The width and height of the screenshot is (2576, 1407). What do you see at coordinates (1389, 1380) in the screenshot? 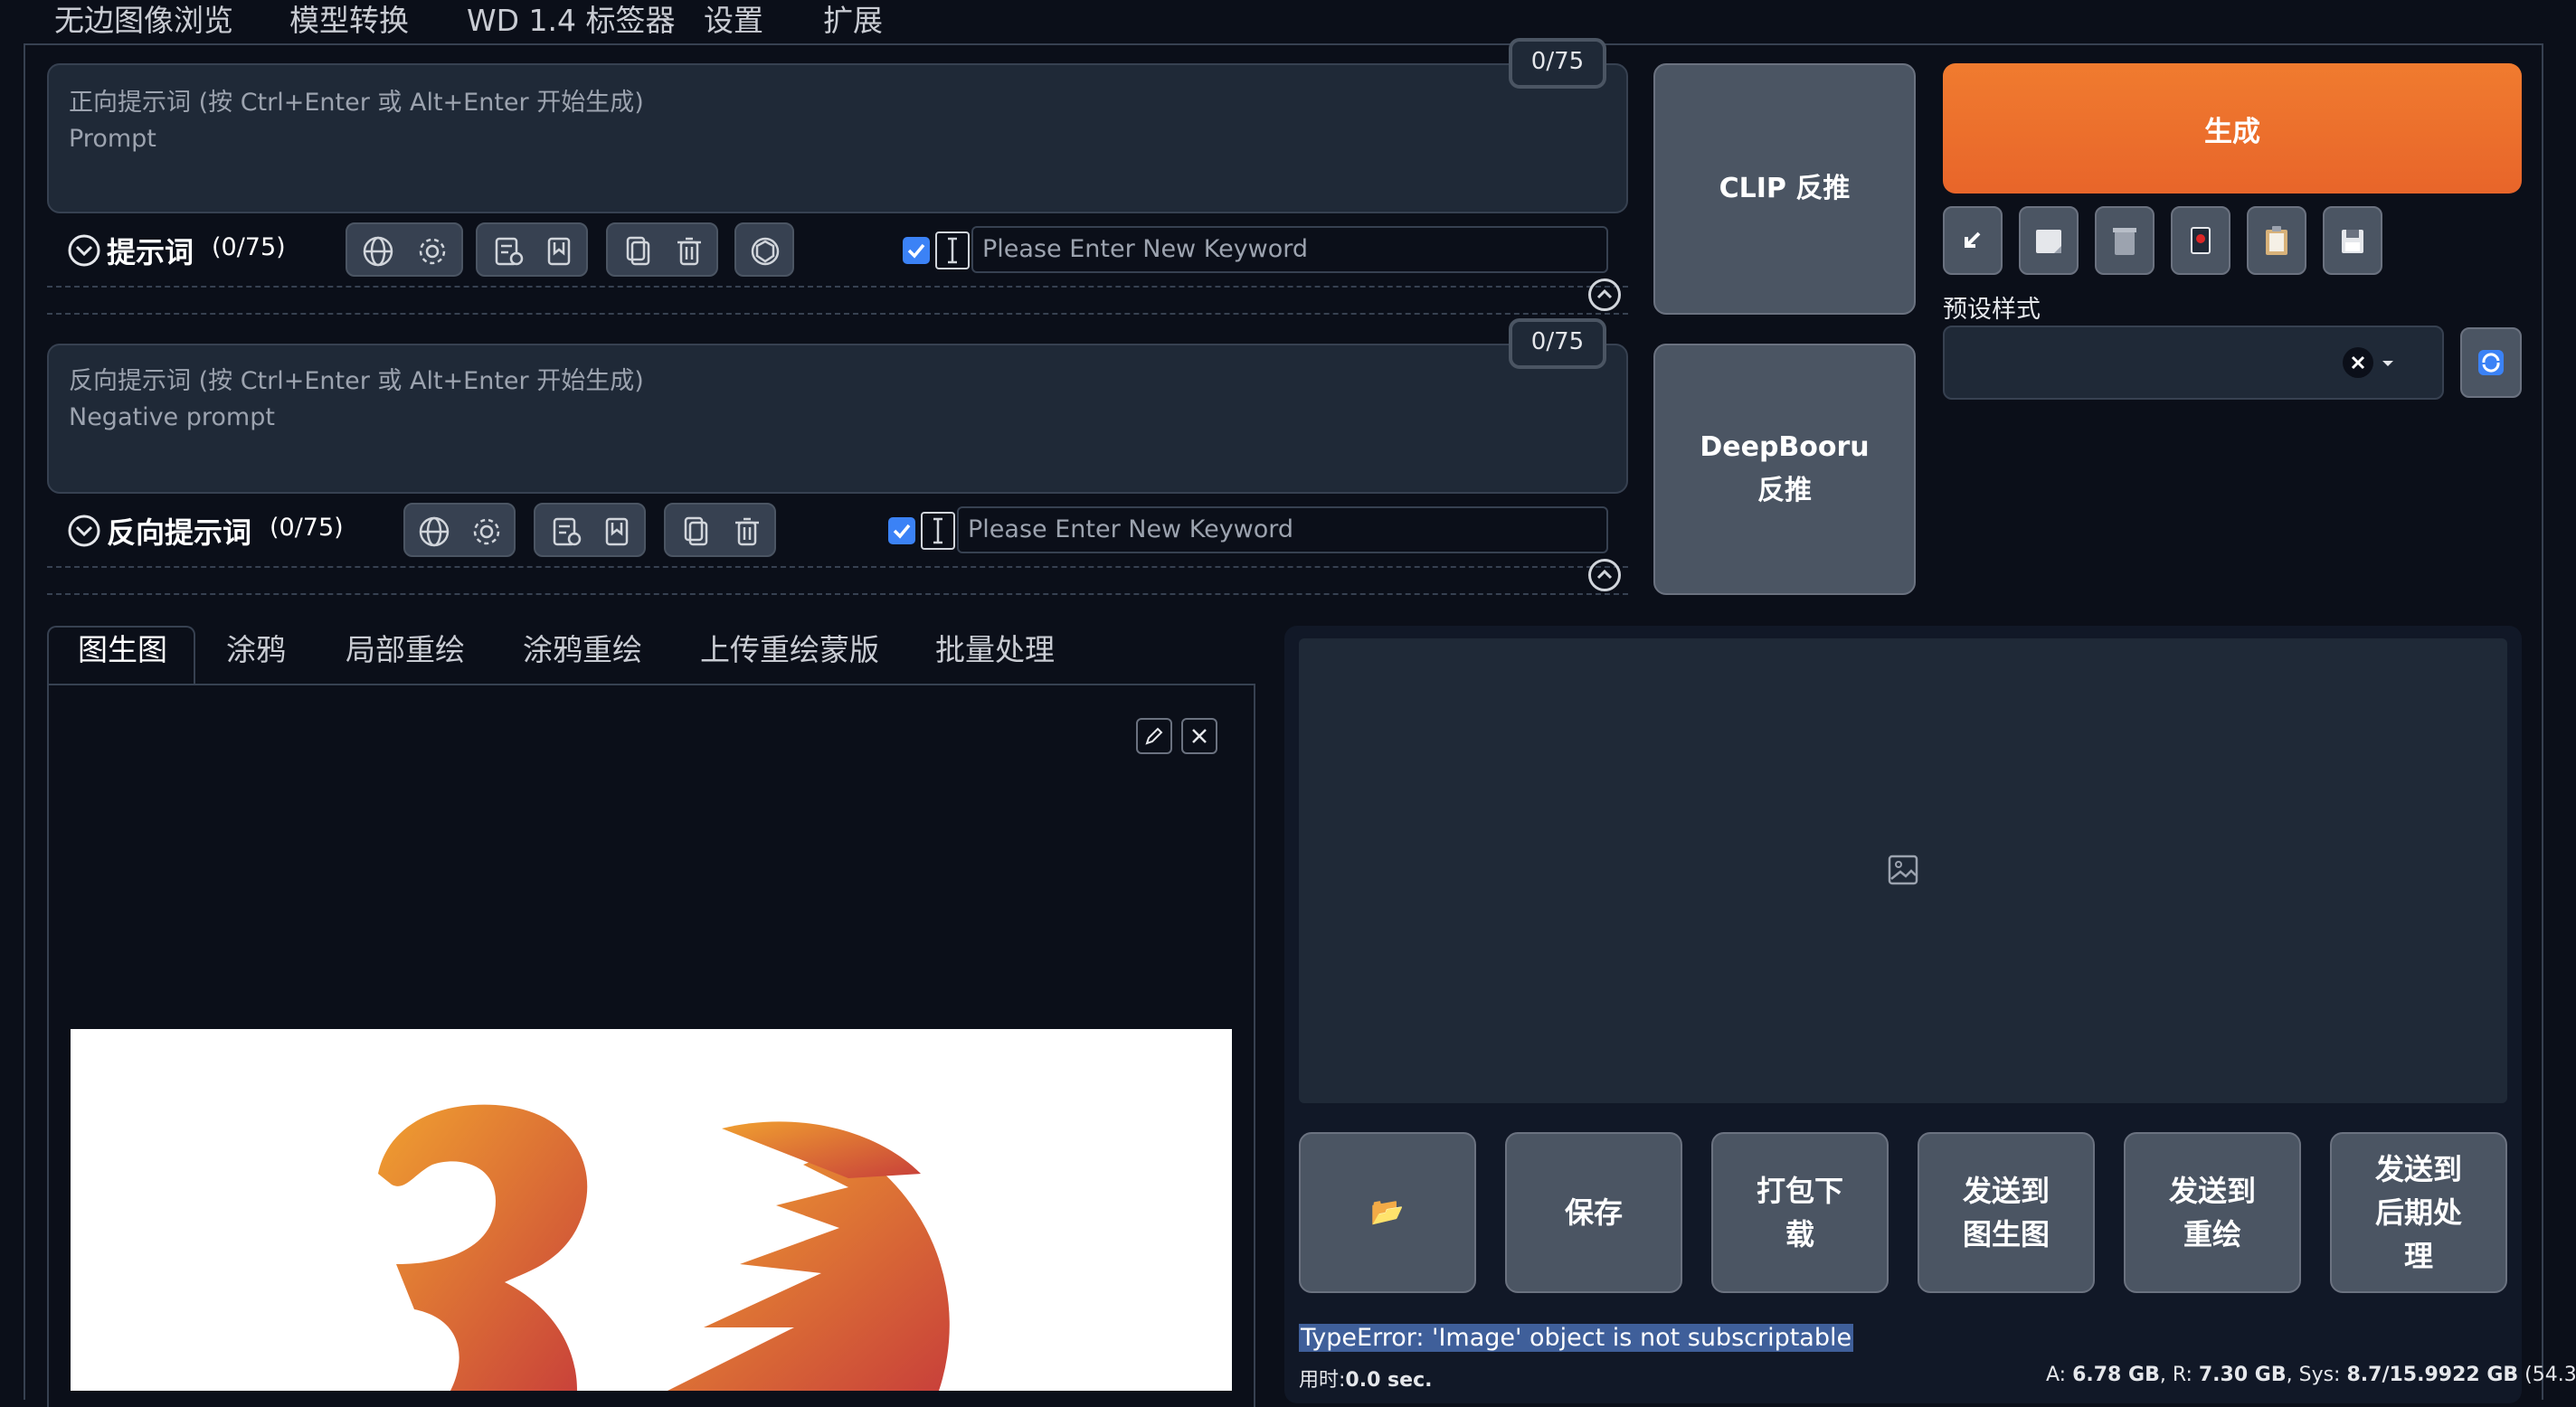
I see `time-value: 0.0 sec.` at bounding box center [1389, 1380].